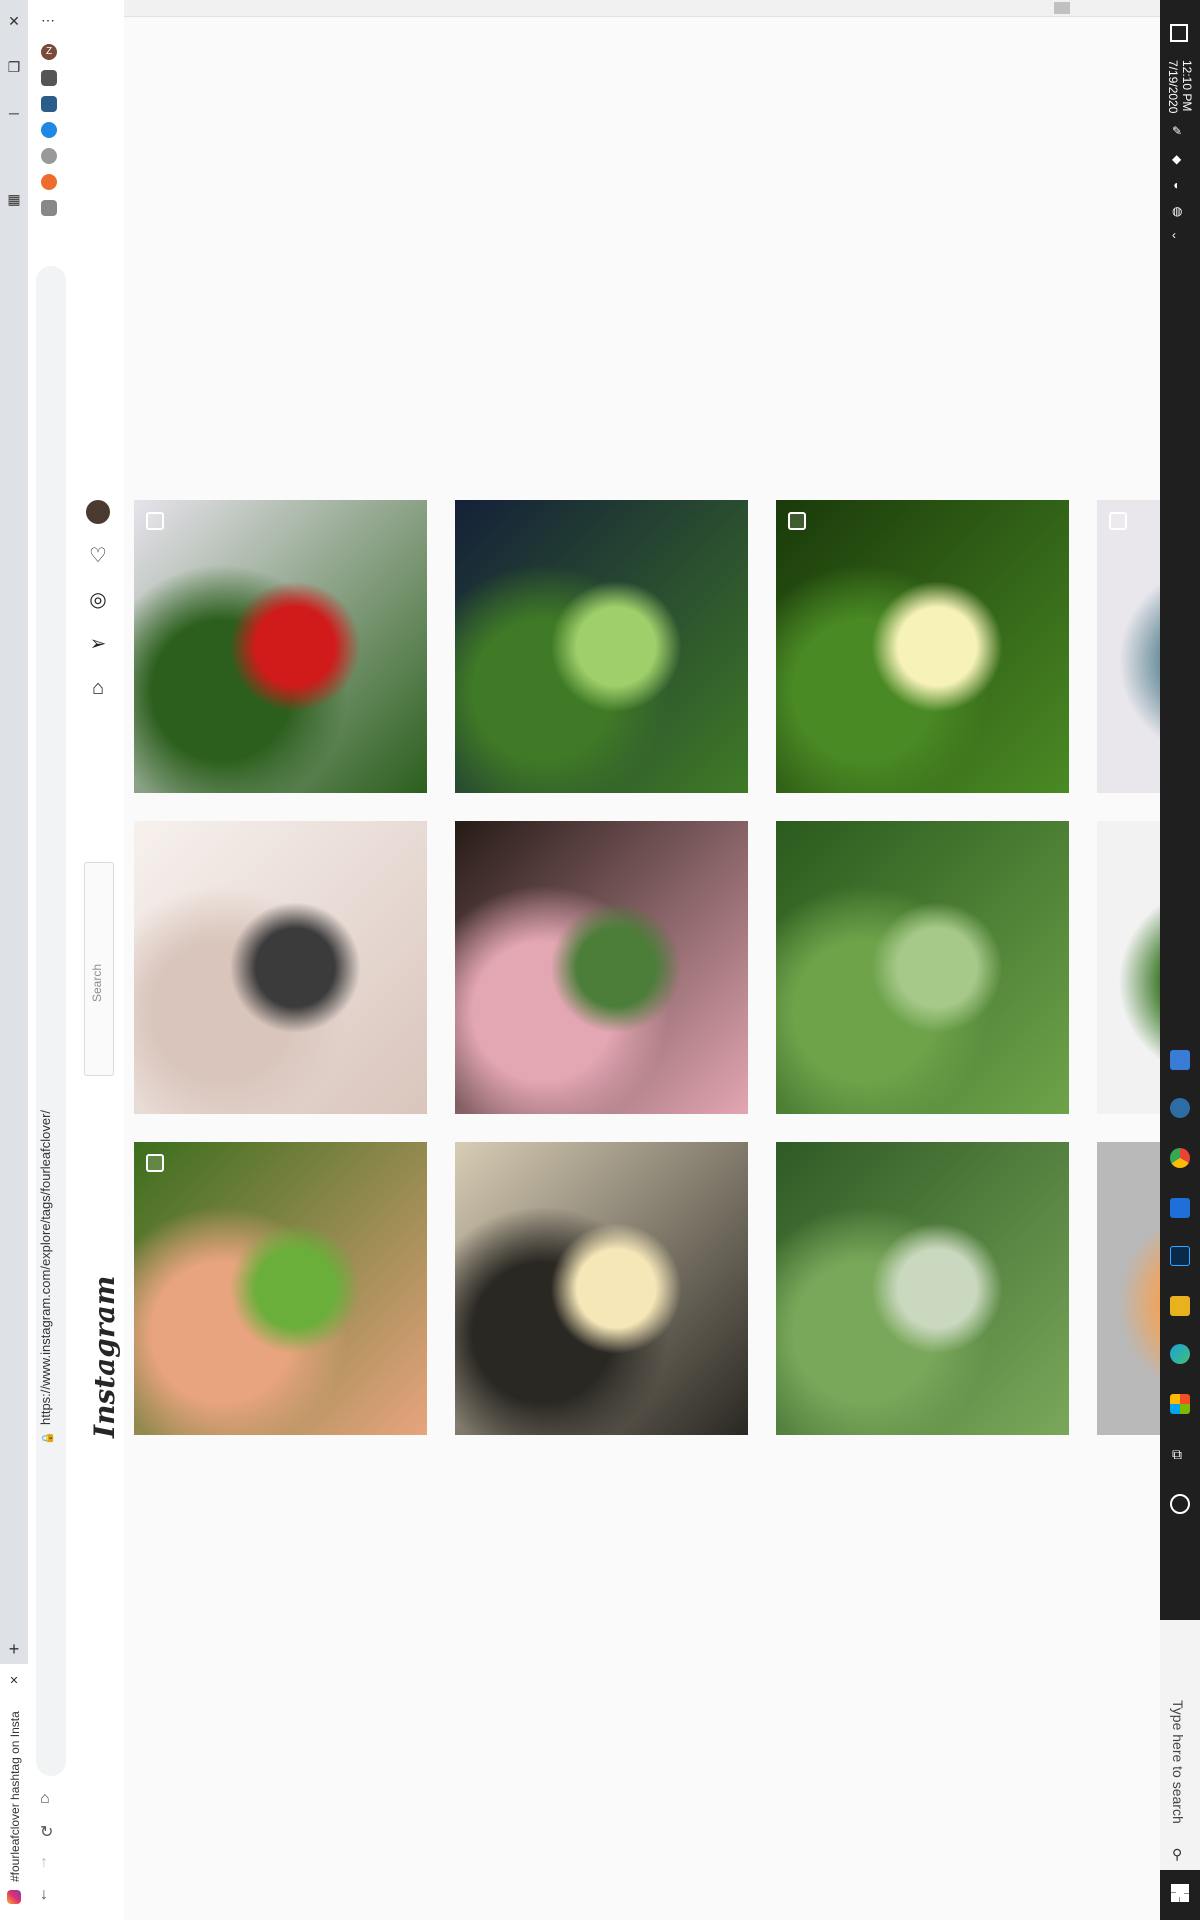 The height and width of the screenshot is (1920, 1200). What do you see at coordinates (1180, 1354) in the screenshot?
I see `taskbar-edge-icon` at bounding box center [1180, 1354].